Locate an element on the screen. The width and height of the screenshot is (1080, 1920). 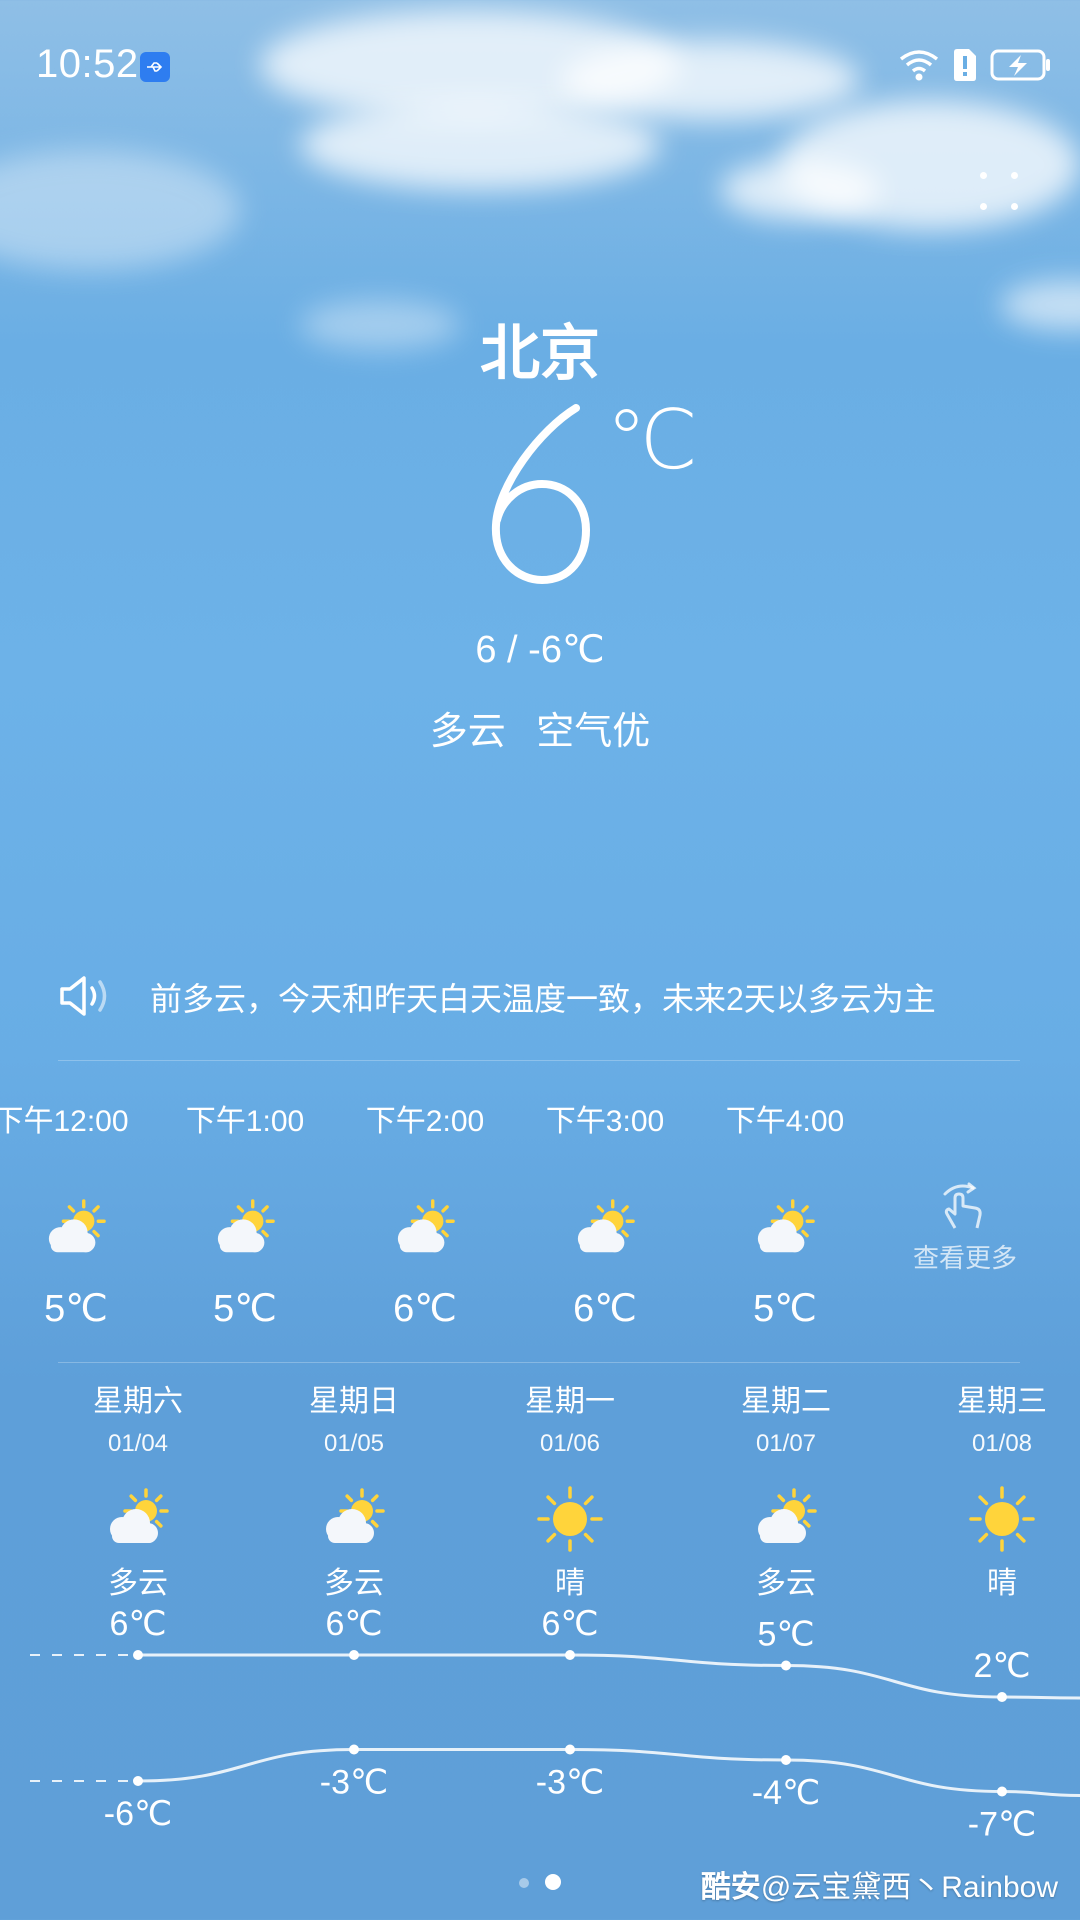
sim-alert-icon is located at coordinates (965, 65).